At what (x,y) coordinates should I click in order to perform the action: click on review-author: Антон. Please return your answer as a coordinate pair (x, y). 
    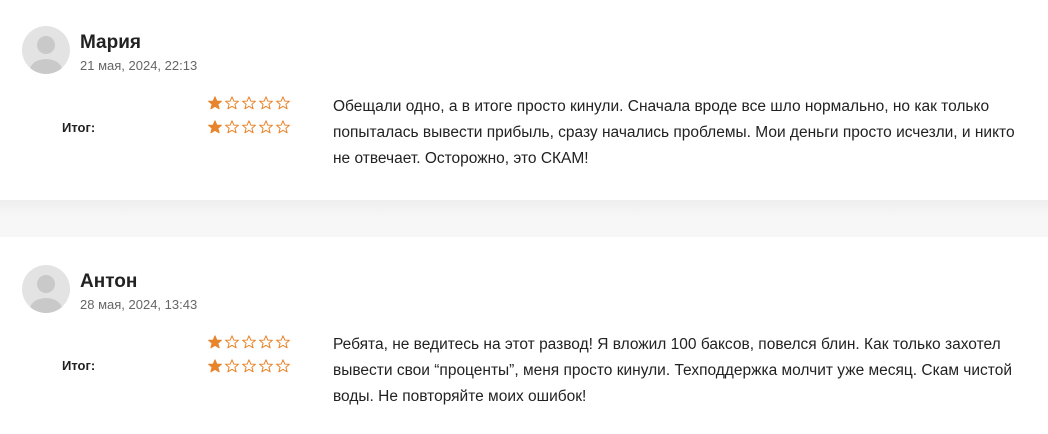
    Looking at the image, I should click on (109, 281).